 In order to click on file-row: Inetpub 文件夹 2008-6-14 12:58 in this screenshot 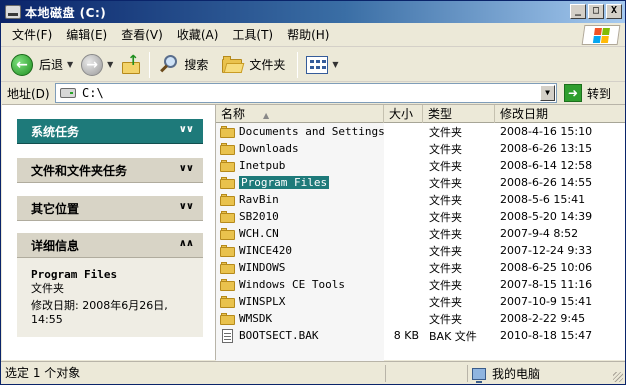, I will do `click(420, 165)`.